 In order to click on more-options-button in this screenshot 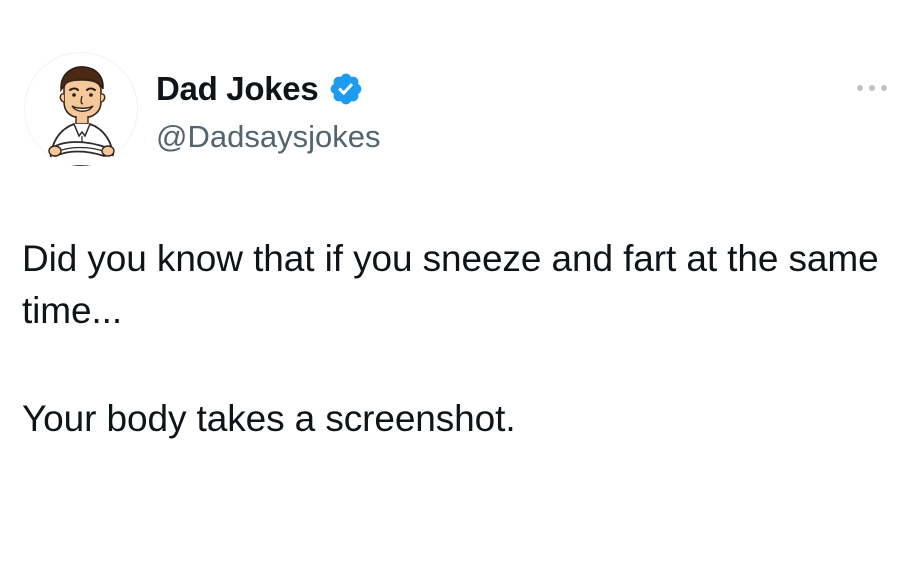, I will do `click(872, 88)`.